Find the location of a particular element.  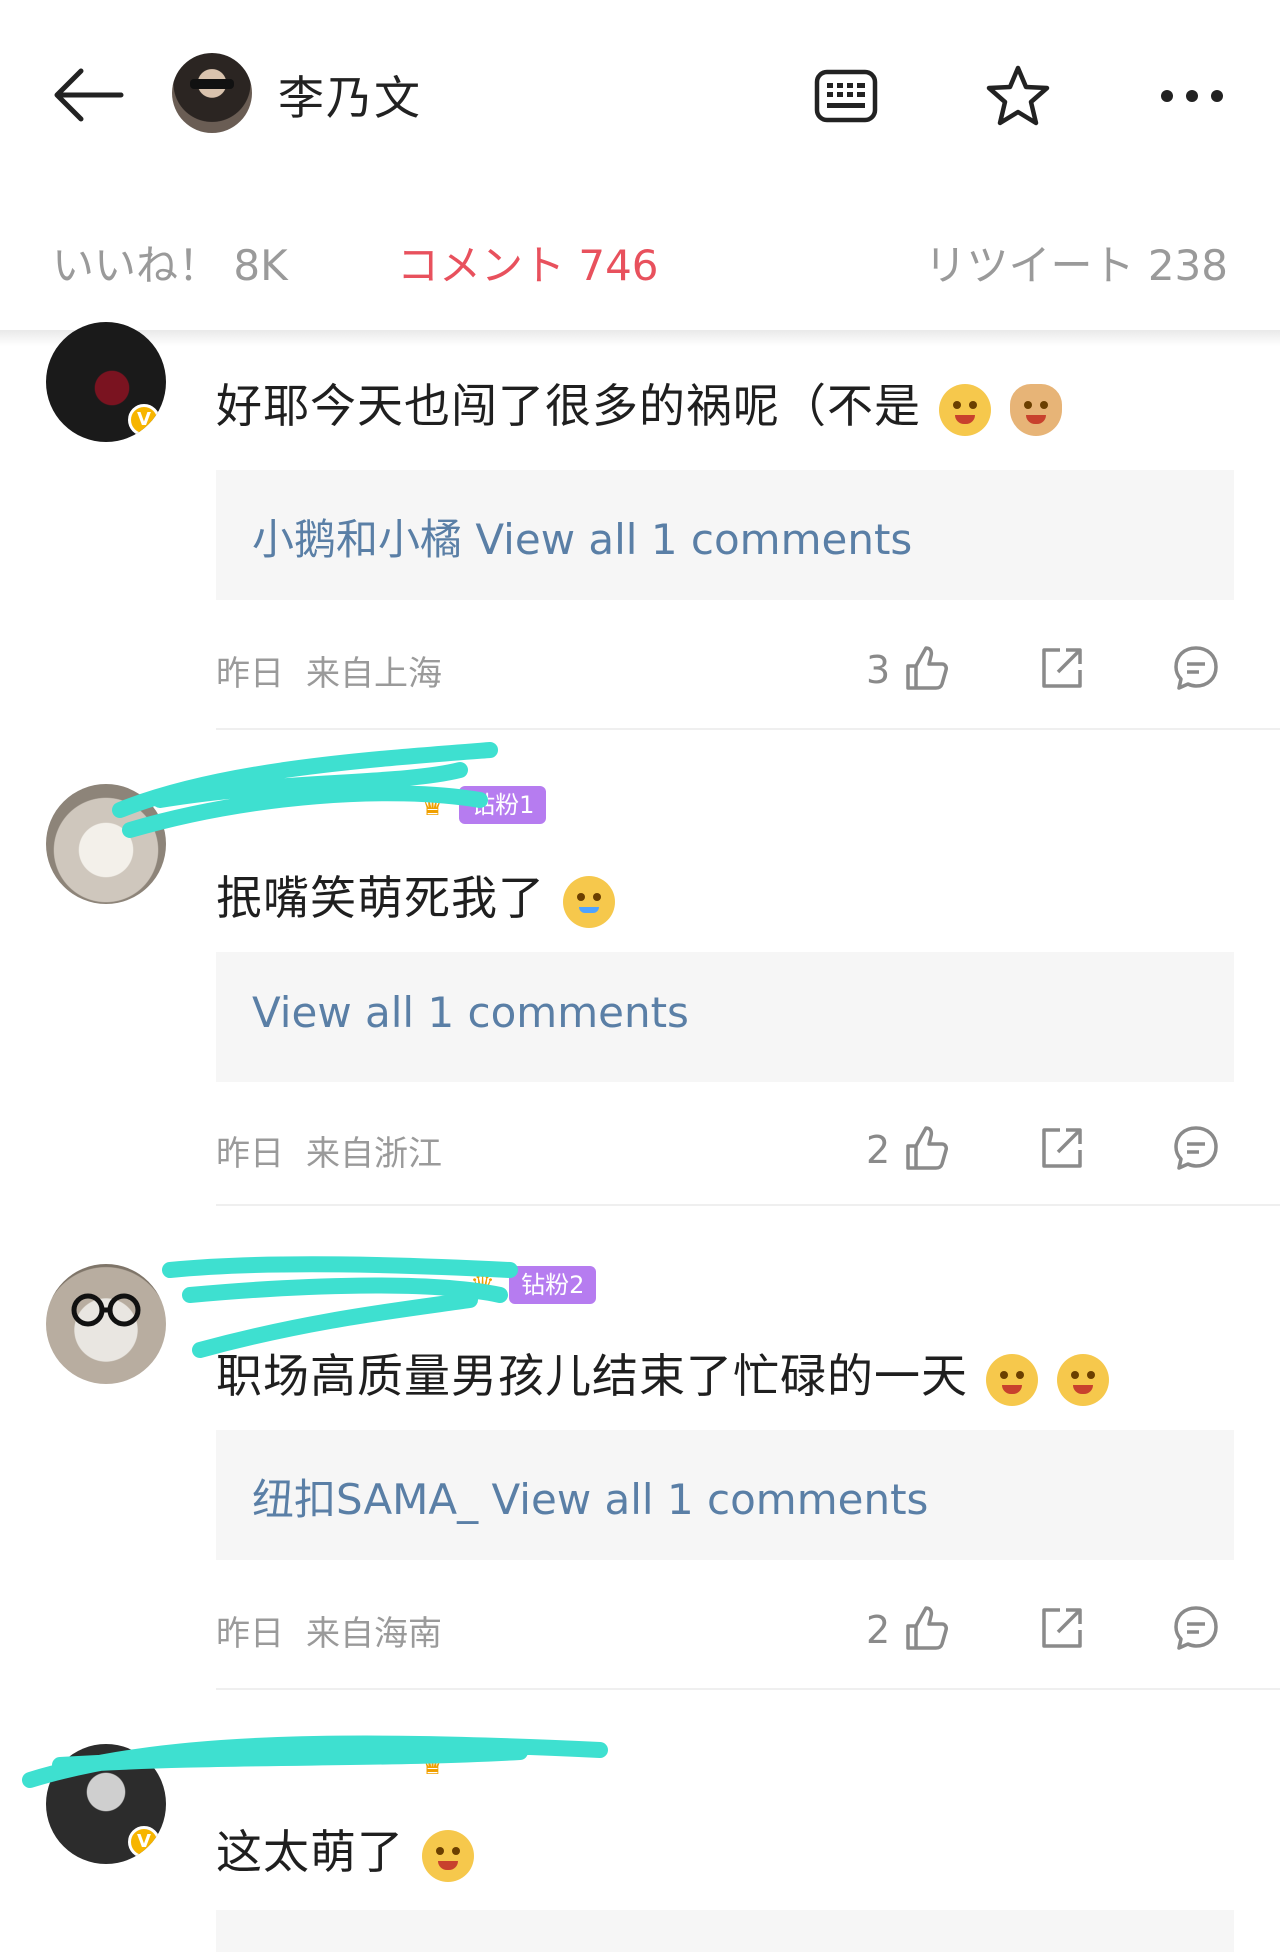

comment-meta: 昨日 来自上海 is located at coordinates (329, 670).